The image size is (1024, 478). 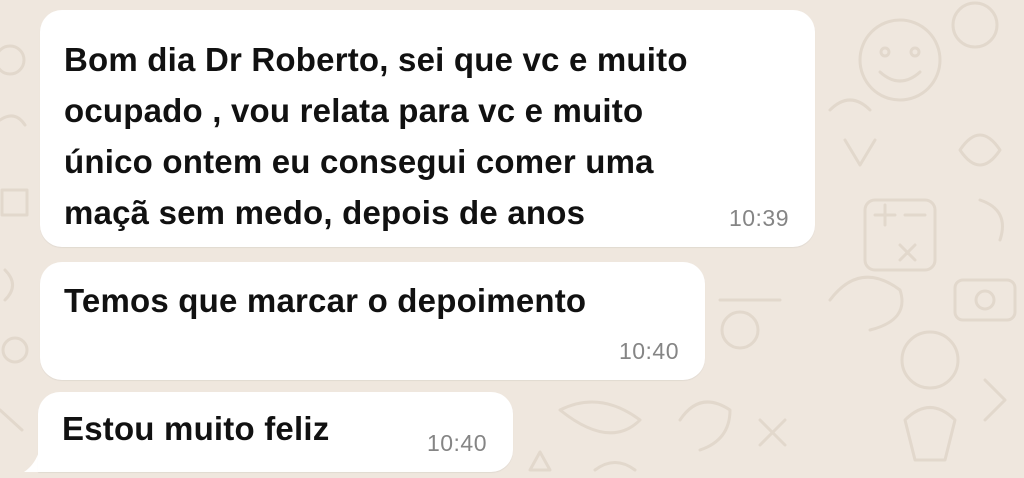 What do you see at coordinates (325, 300) in the screenshot?
I see `message-text: Temos que marcar o depoimento` at bounding box center [325, 300].